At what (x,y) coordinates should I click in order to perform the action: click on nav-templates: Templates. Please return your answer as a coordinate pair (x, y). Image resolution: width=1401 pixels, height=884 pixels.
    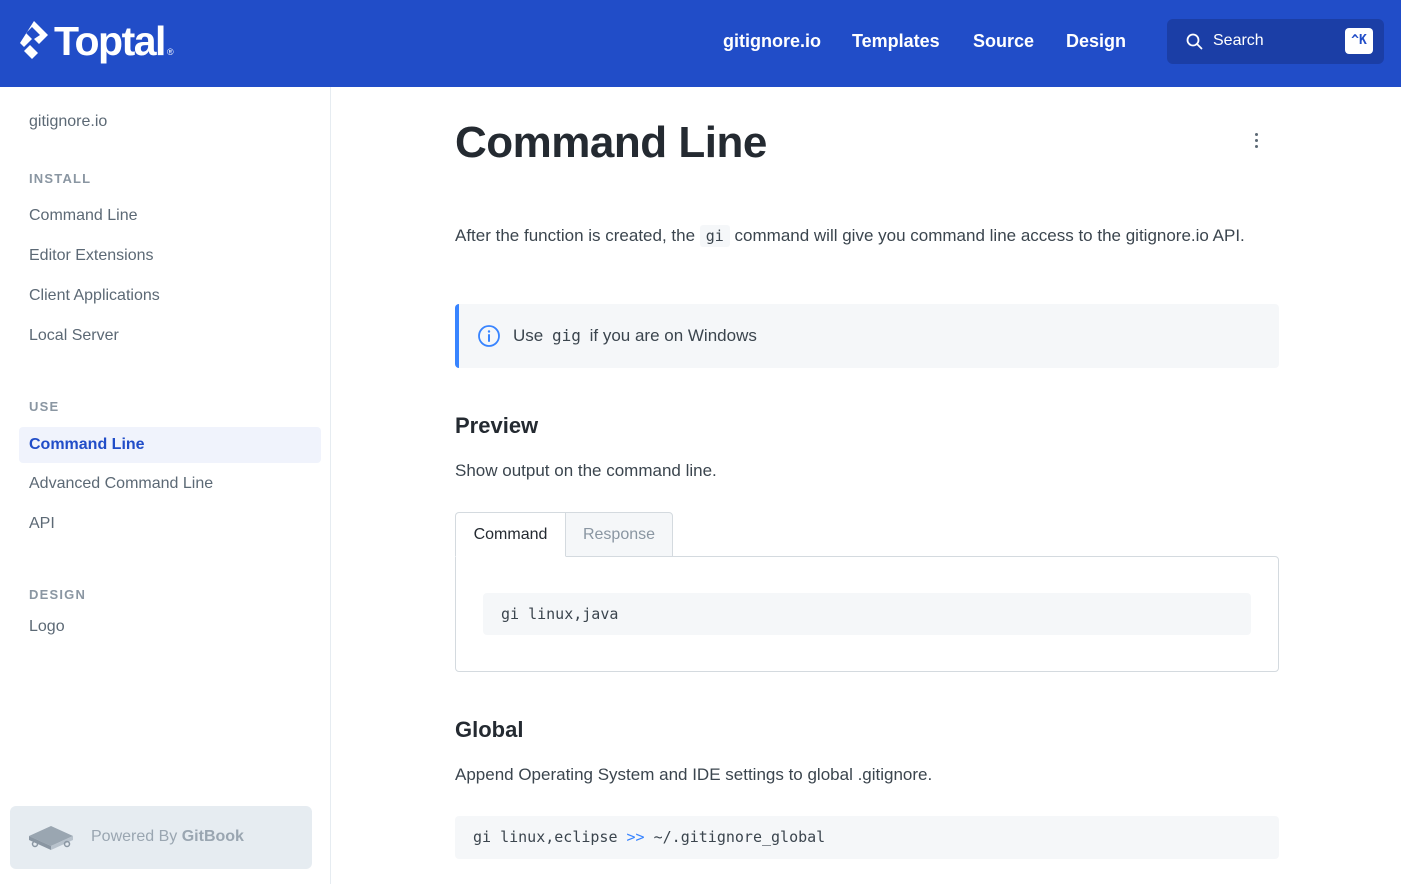
    Looking at the image, I should click on (896, 41).